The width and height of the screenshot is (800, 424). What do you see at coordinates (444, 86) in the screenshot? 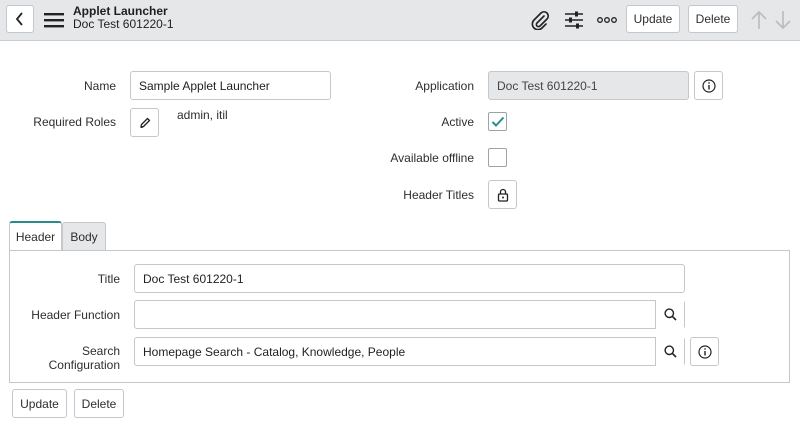
I see `application-label: Application` at bounding box center [444, 86].